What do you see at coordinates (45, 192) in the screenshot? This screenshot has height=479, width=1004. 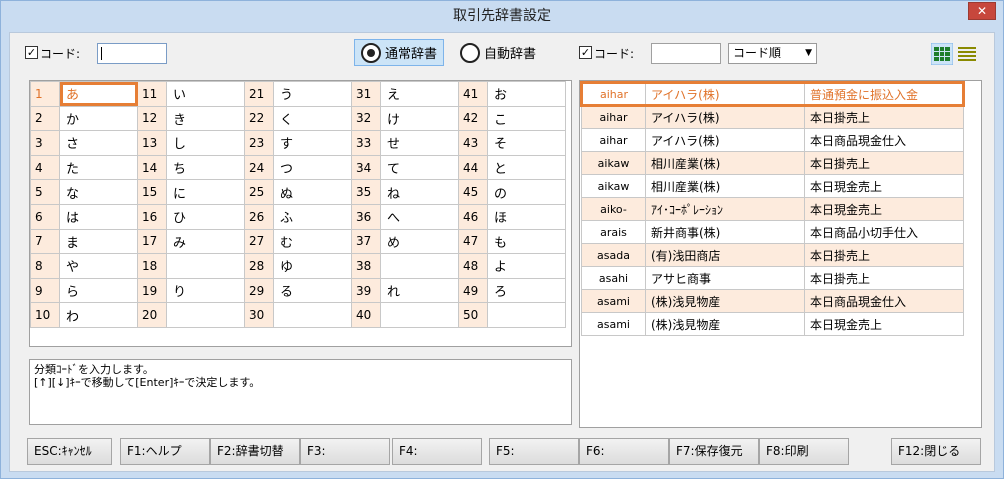 I see `kana-cell-number: 5` at bounding box center [45, 192].